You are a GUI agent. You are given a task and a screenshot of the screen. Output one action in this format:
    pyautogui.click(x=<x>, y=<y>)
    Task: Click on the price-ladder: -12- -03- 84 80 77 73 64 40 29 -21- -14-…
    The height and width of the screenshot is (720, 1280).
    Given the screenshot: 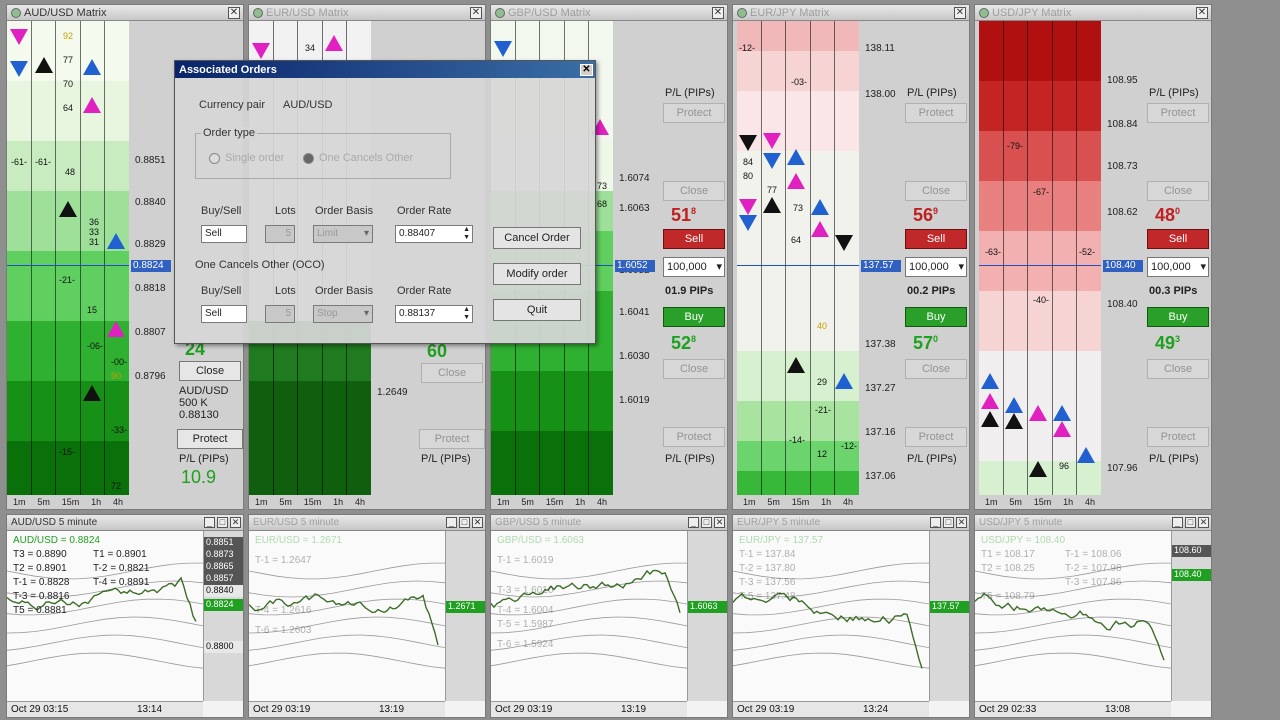 What is the action you would take?
    pyautogui.click(x=798, y=258)
    